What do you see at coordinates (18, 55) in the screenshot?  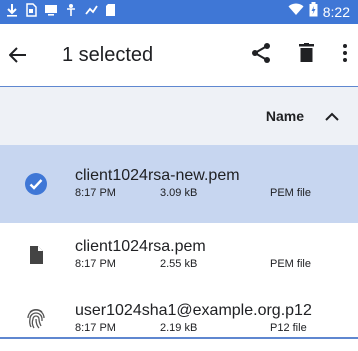 I see `arrow-back-icon` at bounding box center [18, 55].